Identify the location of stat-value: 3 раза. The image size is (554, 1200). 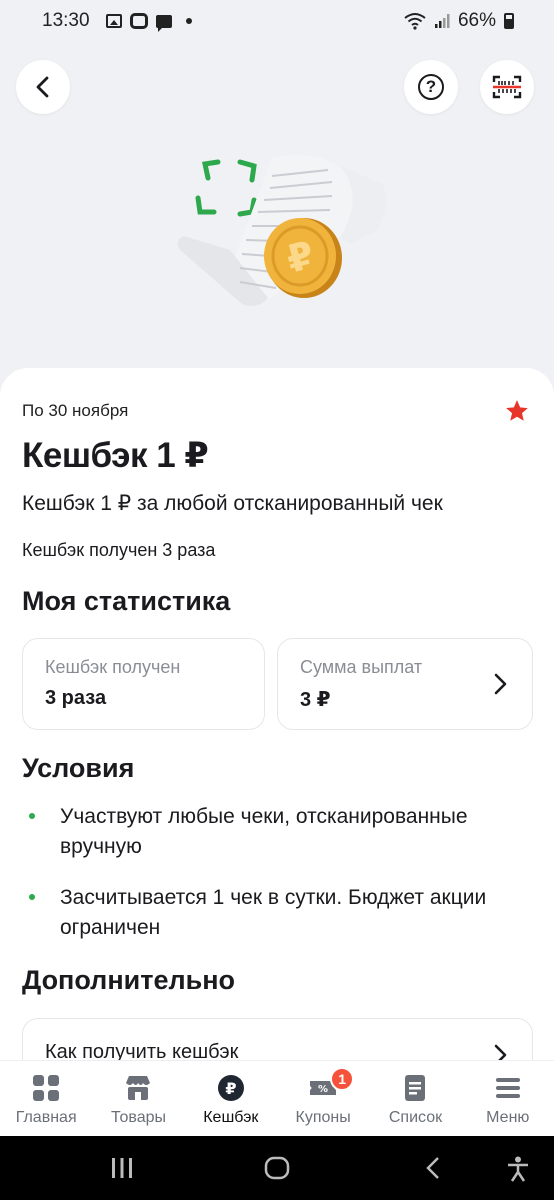
(76, 698).